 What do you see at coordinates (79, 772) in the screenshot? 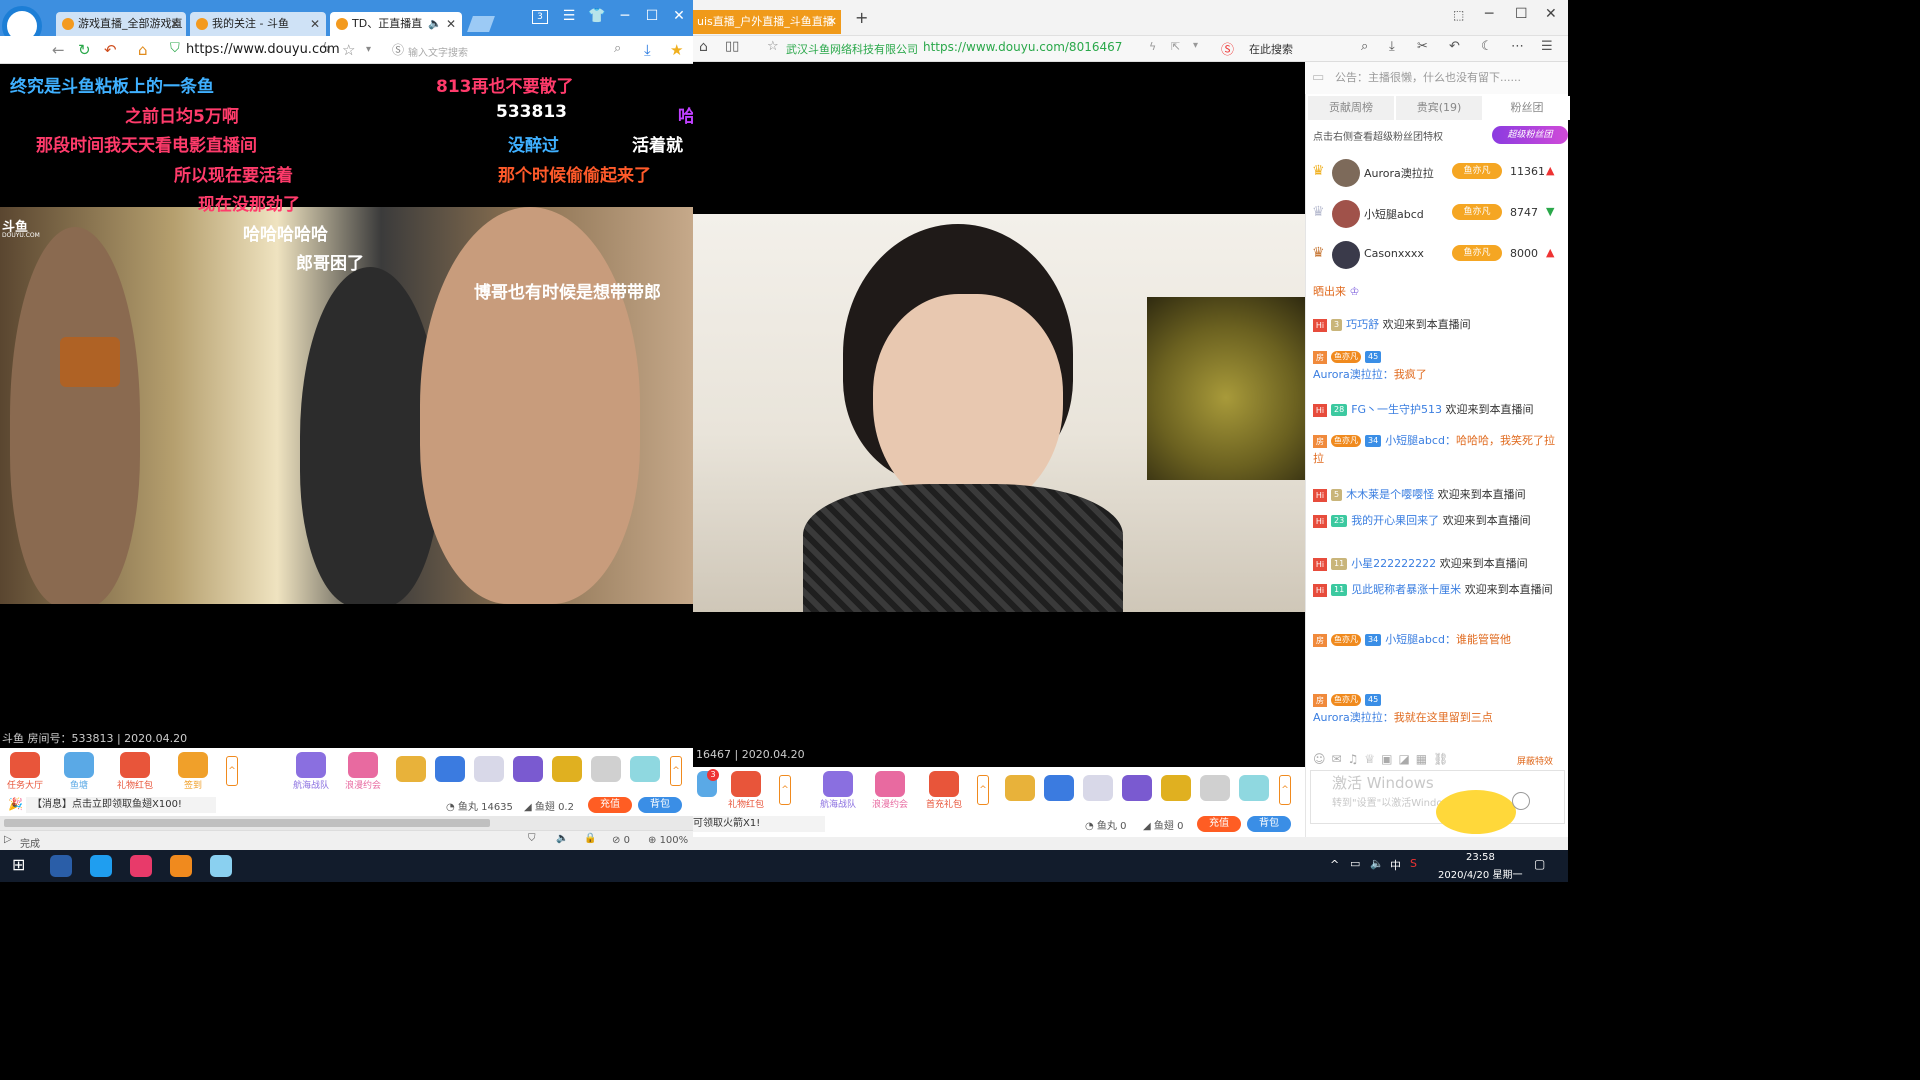
I see `fish-pond-button: 鱼塘` at bounding box center [79, 772].